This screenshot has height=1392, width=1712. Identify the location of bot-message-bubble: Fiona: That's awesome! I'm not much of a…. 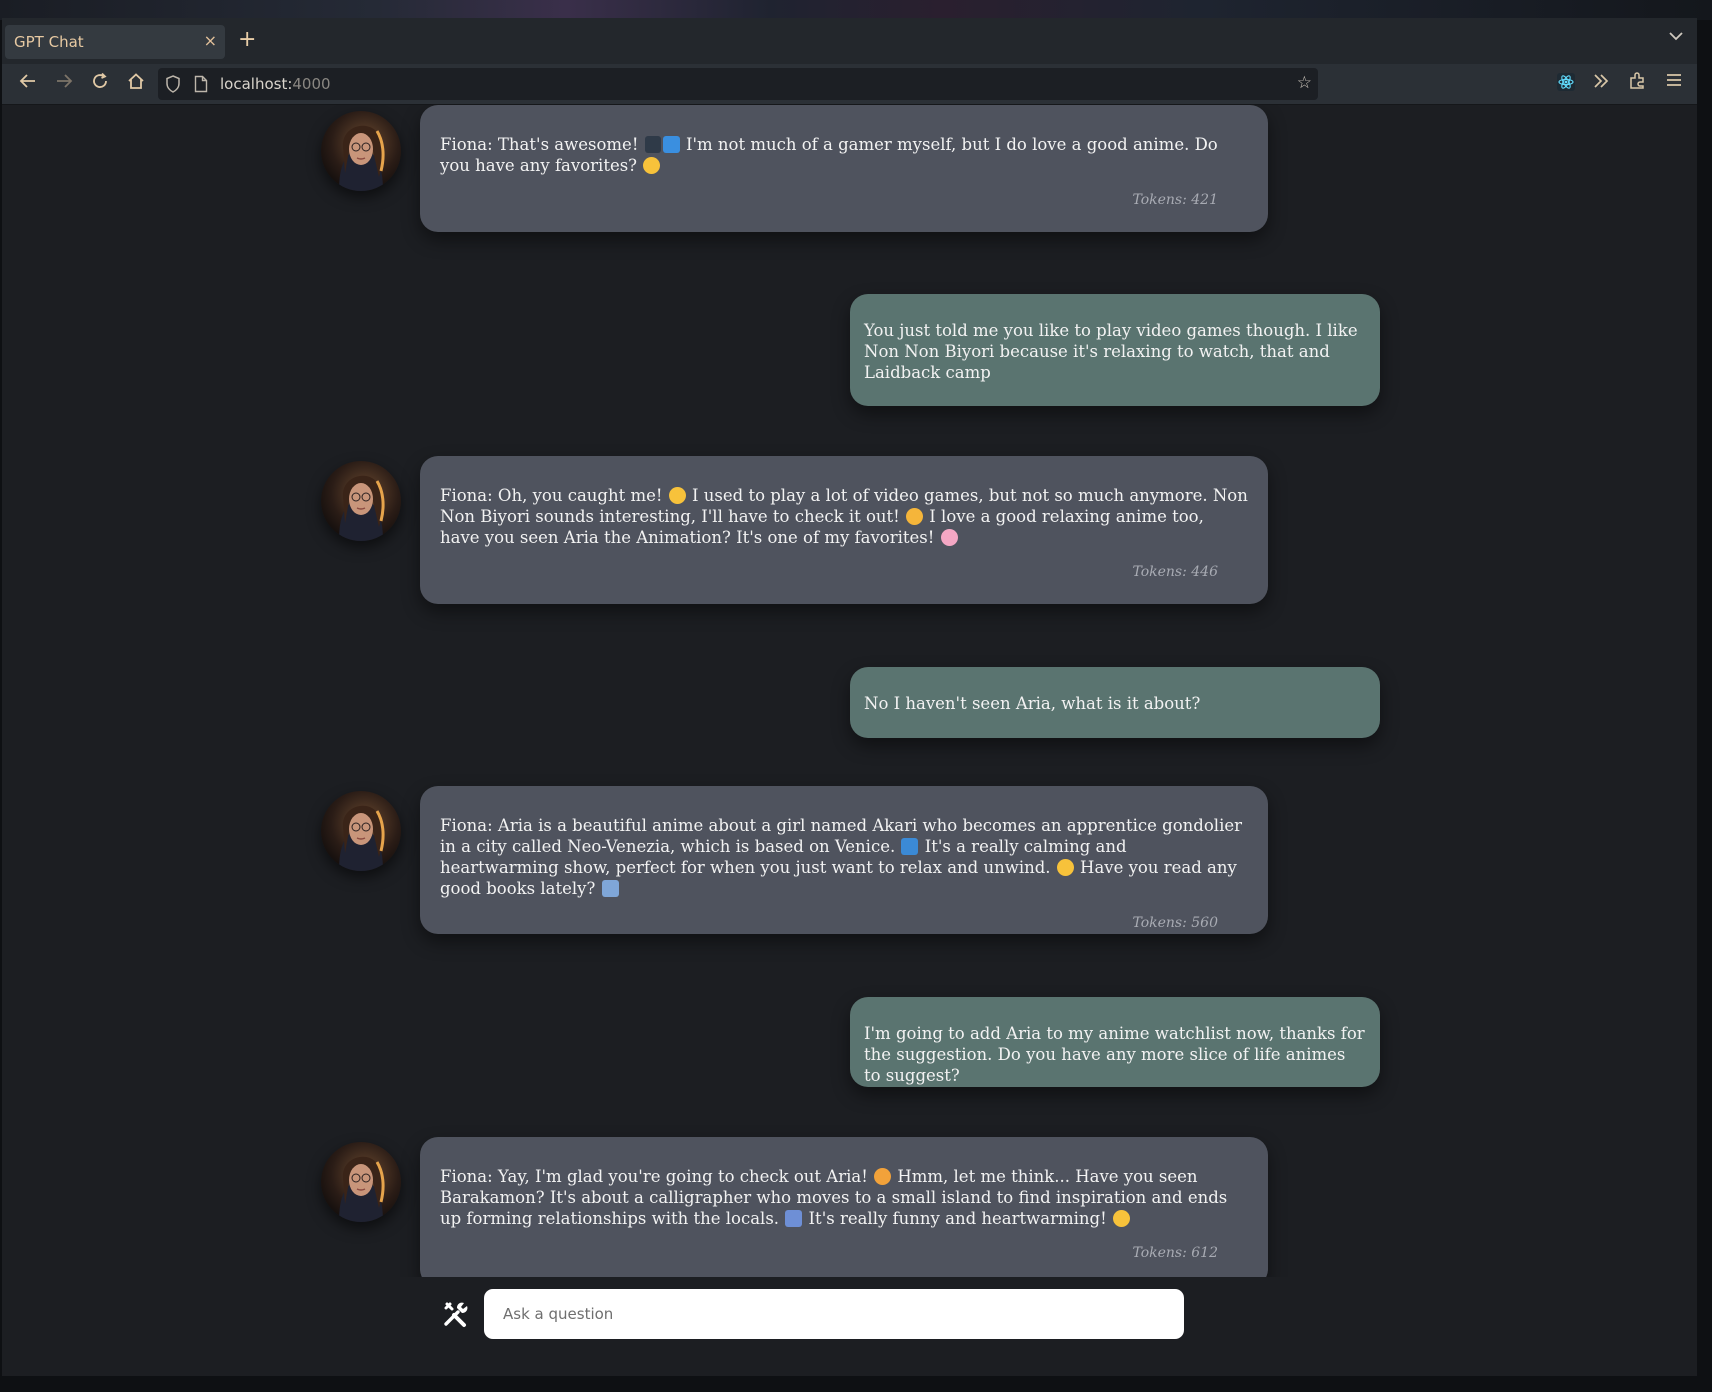
(844, 168).